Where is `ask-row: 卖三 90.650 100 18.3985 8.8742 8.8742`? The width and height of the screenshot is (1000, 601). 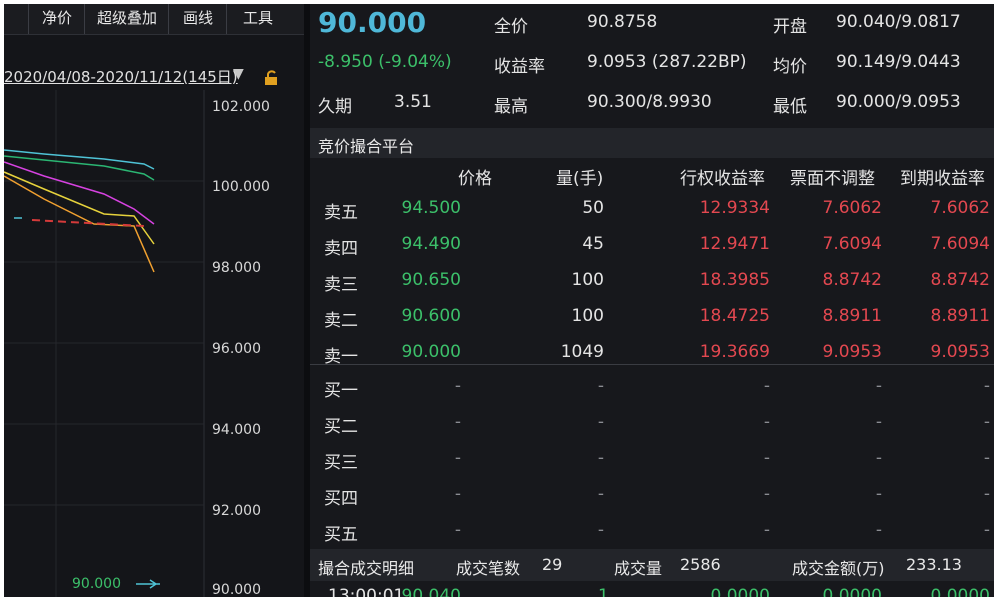
ask-row: 卖三 90.650 100 18.3985 8.8742 8.8742 is located at coordinates (652, 280).